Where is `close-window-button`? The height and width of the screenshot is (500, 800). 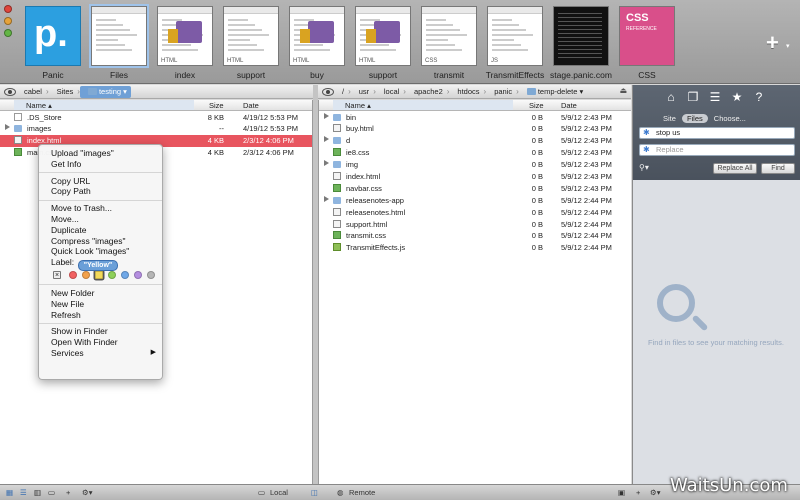 close-window-button is located at coordinates (8, 9).